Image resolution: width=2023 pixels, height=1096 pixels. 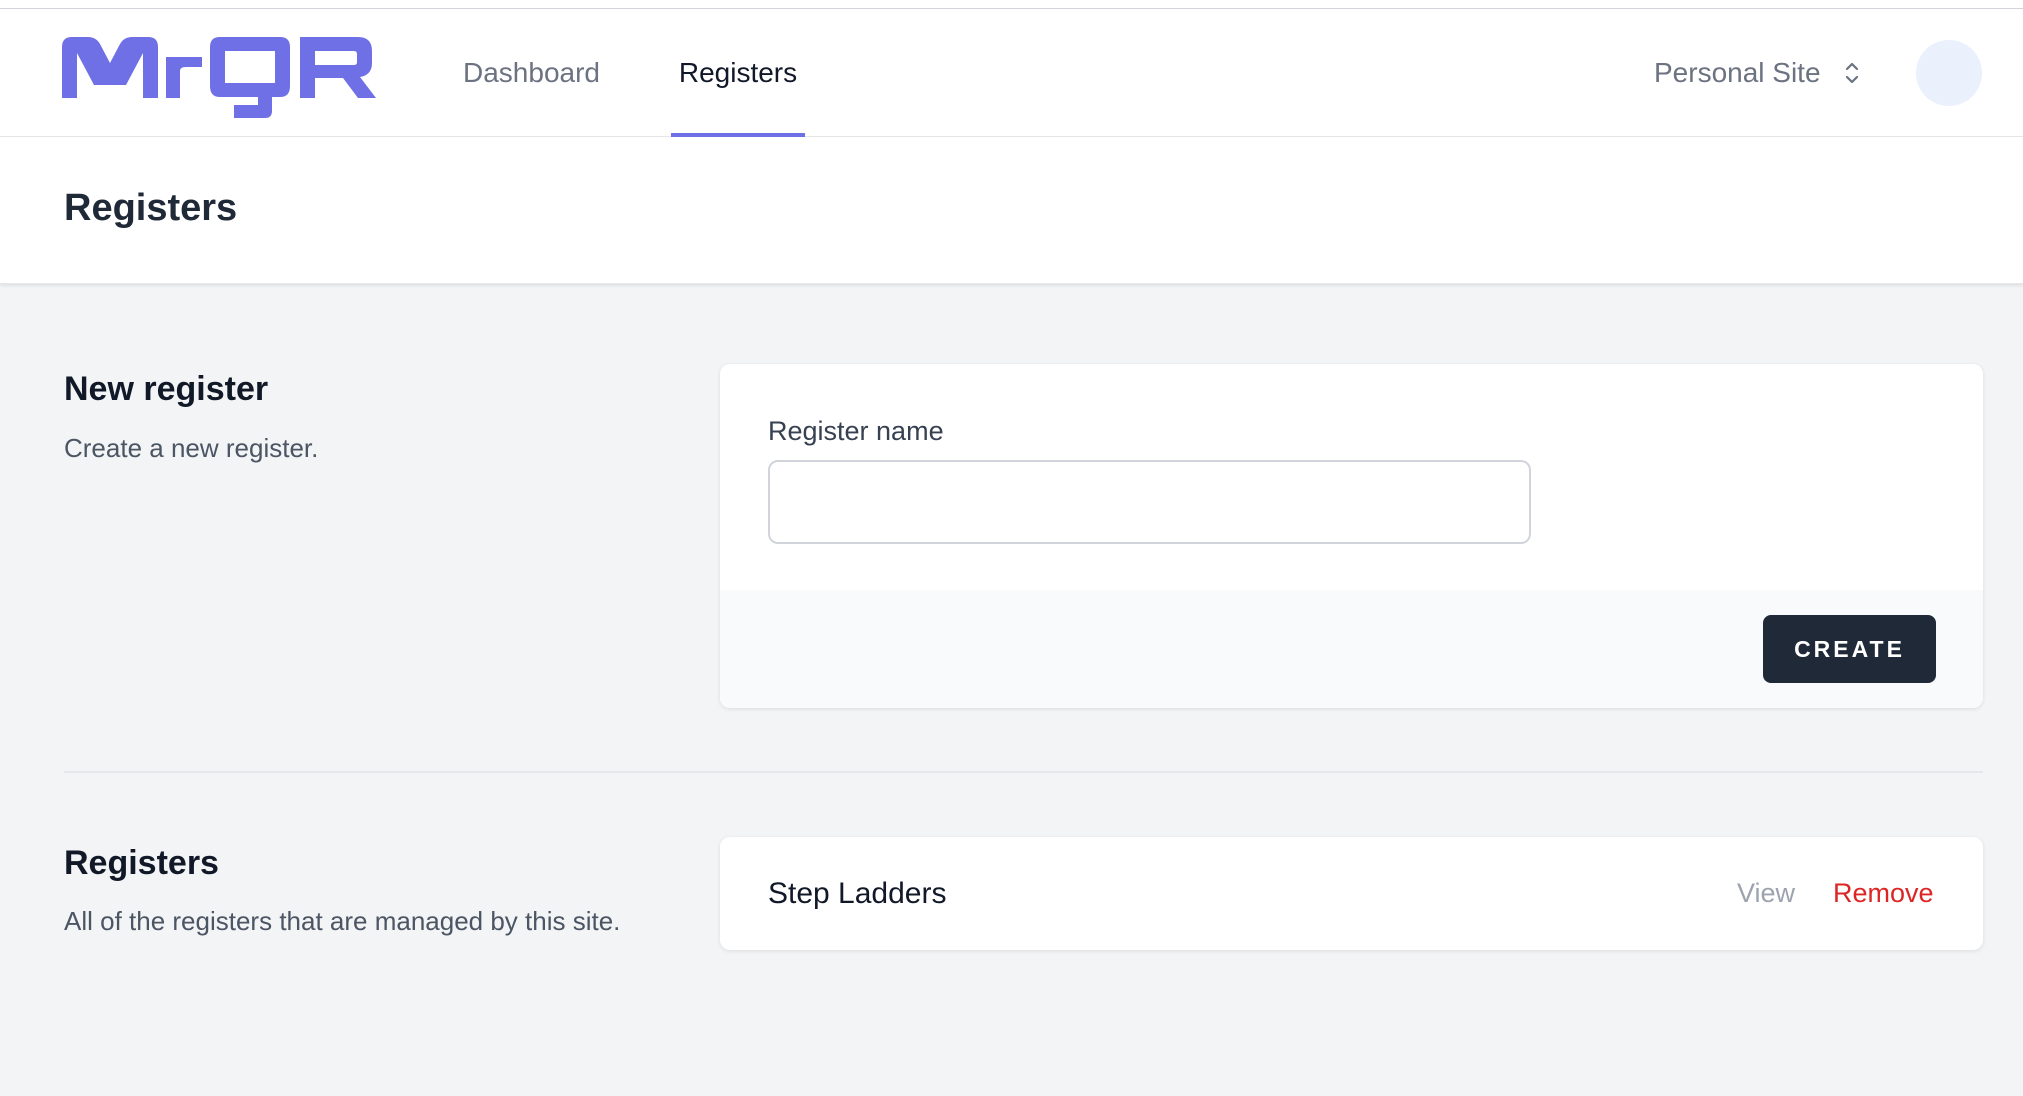 I want to click on site-switcher: Personal Site, so click(x=1757, y=73).